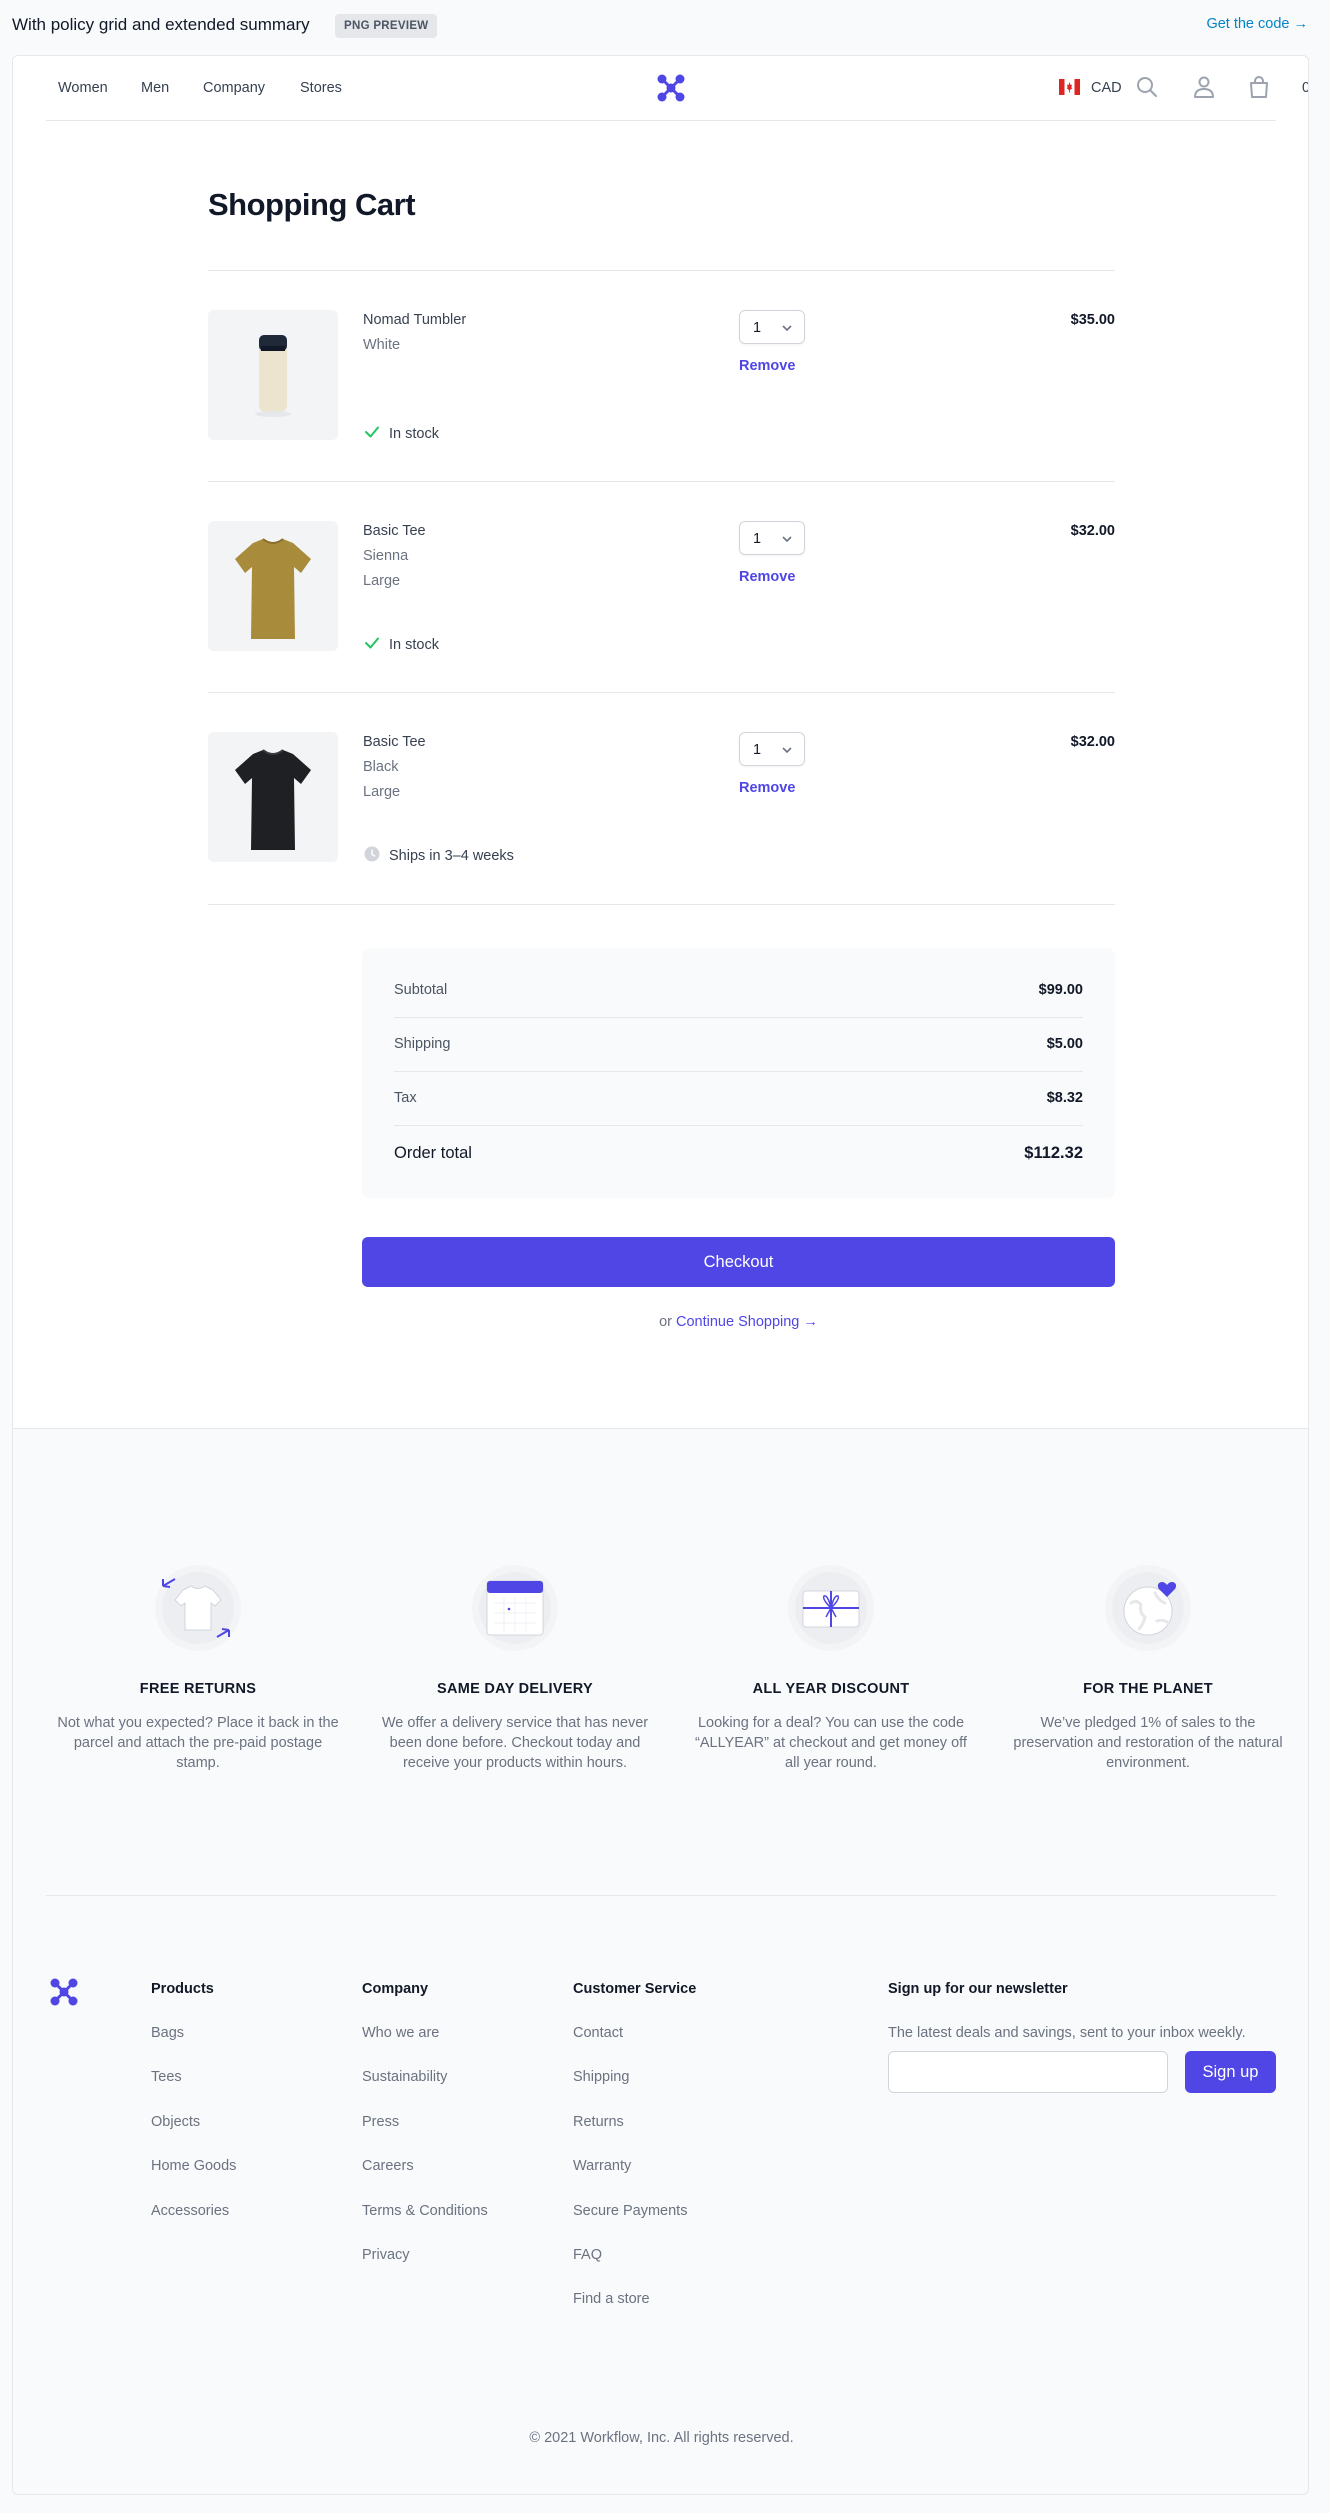  I want to click on shopping-bag-icon, so click(1259, 87).